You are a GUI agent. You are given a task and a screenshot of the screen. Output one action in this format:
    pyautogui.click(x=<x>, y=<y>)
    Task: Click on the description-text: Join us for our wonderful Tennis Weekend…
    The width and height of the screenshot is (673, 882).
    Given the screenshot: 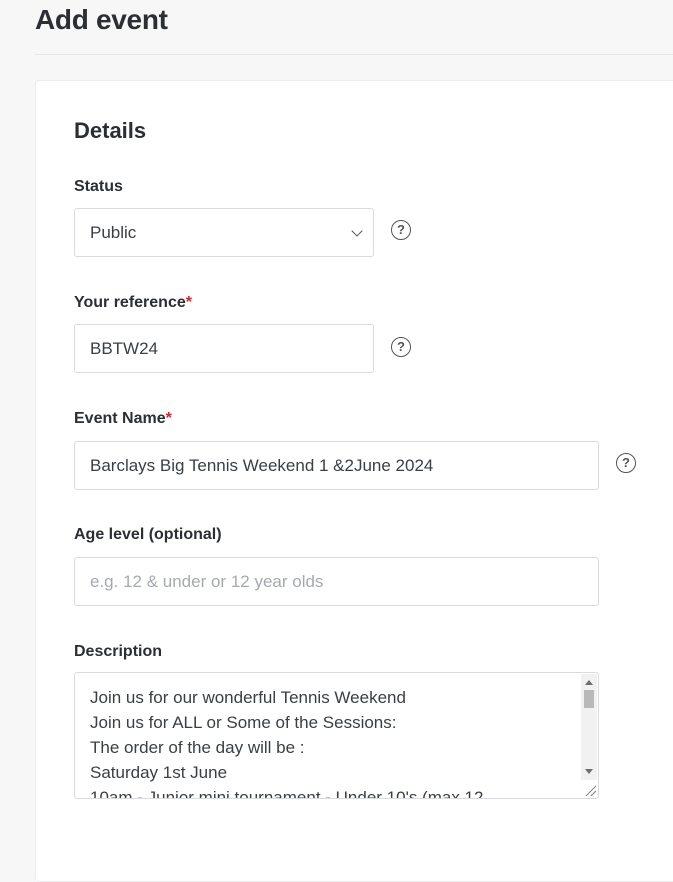 What is the action you would take?
    pyautogui.click(x=333, y=742)
    